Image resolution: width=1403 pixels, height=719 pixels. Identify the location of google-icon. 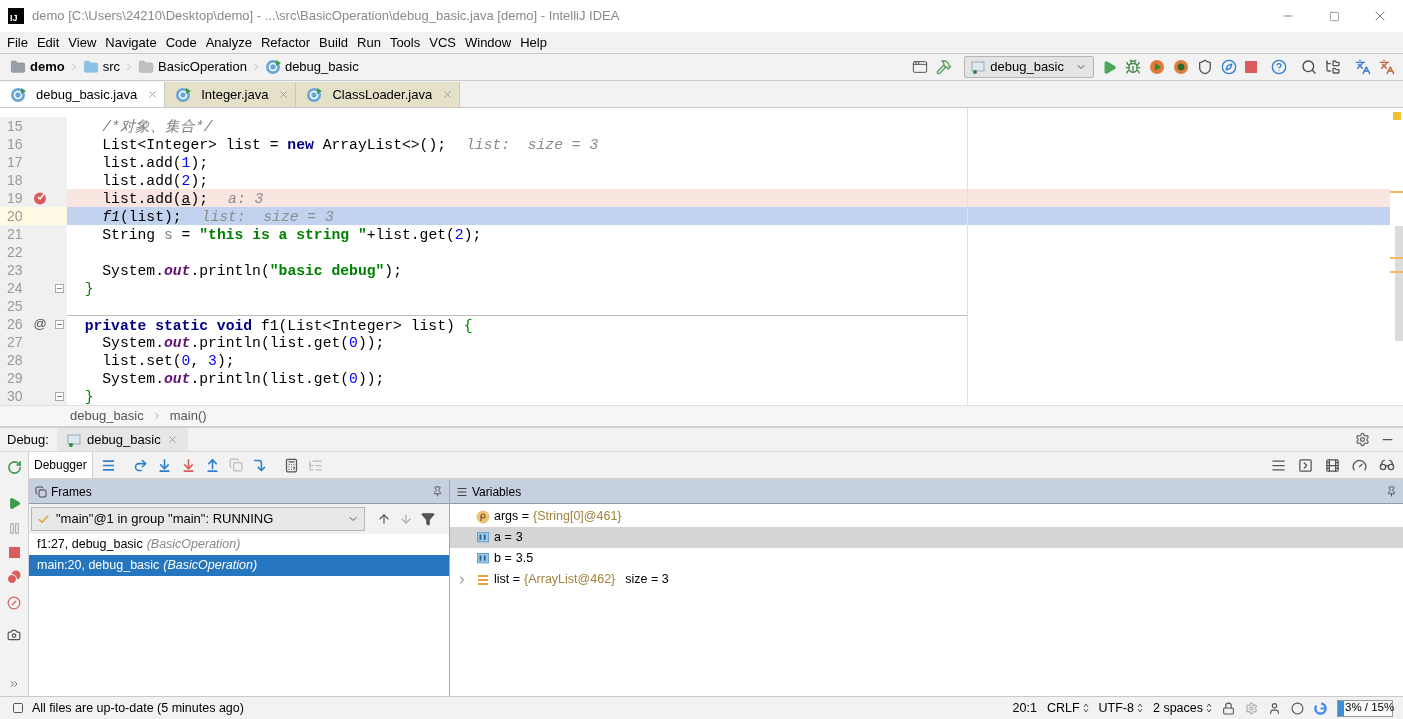
(1320, 708).